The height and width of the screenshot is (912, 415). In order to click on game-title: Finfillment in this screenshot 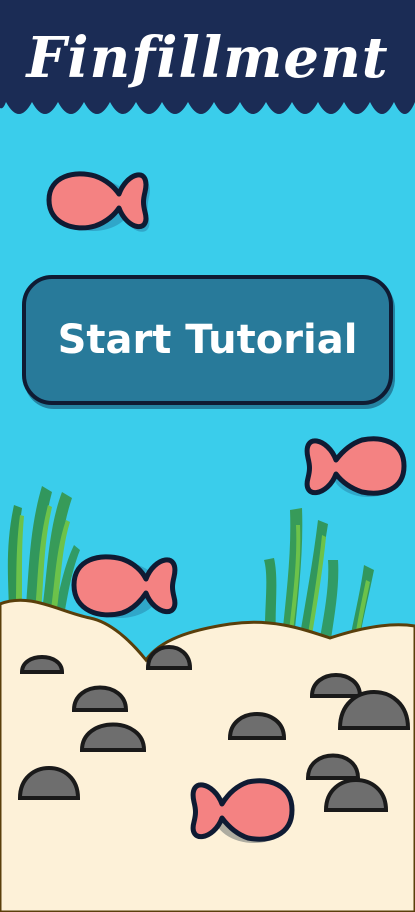, I will do `click(207, 58)`.